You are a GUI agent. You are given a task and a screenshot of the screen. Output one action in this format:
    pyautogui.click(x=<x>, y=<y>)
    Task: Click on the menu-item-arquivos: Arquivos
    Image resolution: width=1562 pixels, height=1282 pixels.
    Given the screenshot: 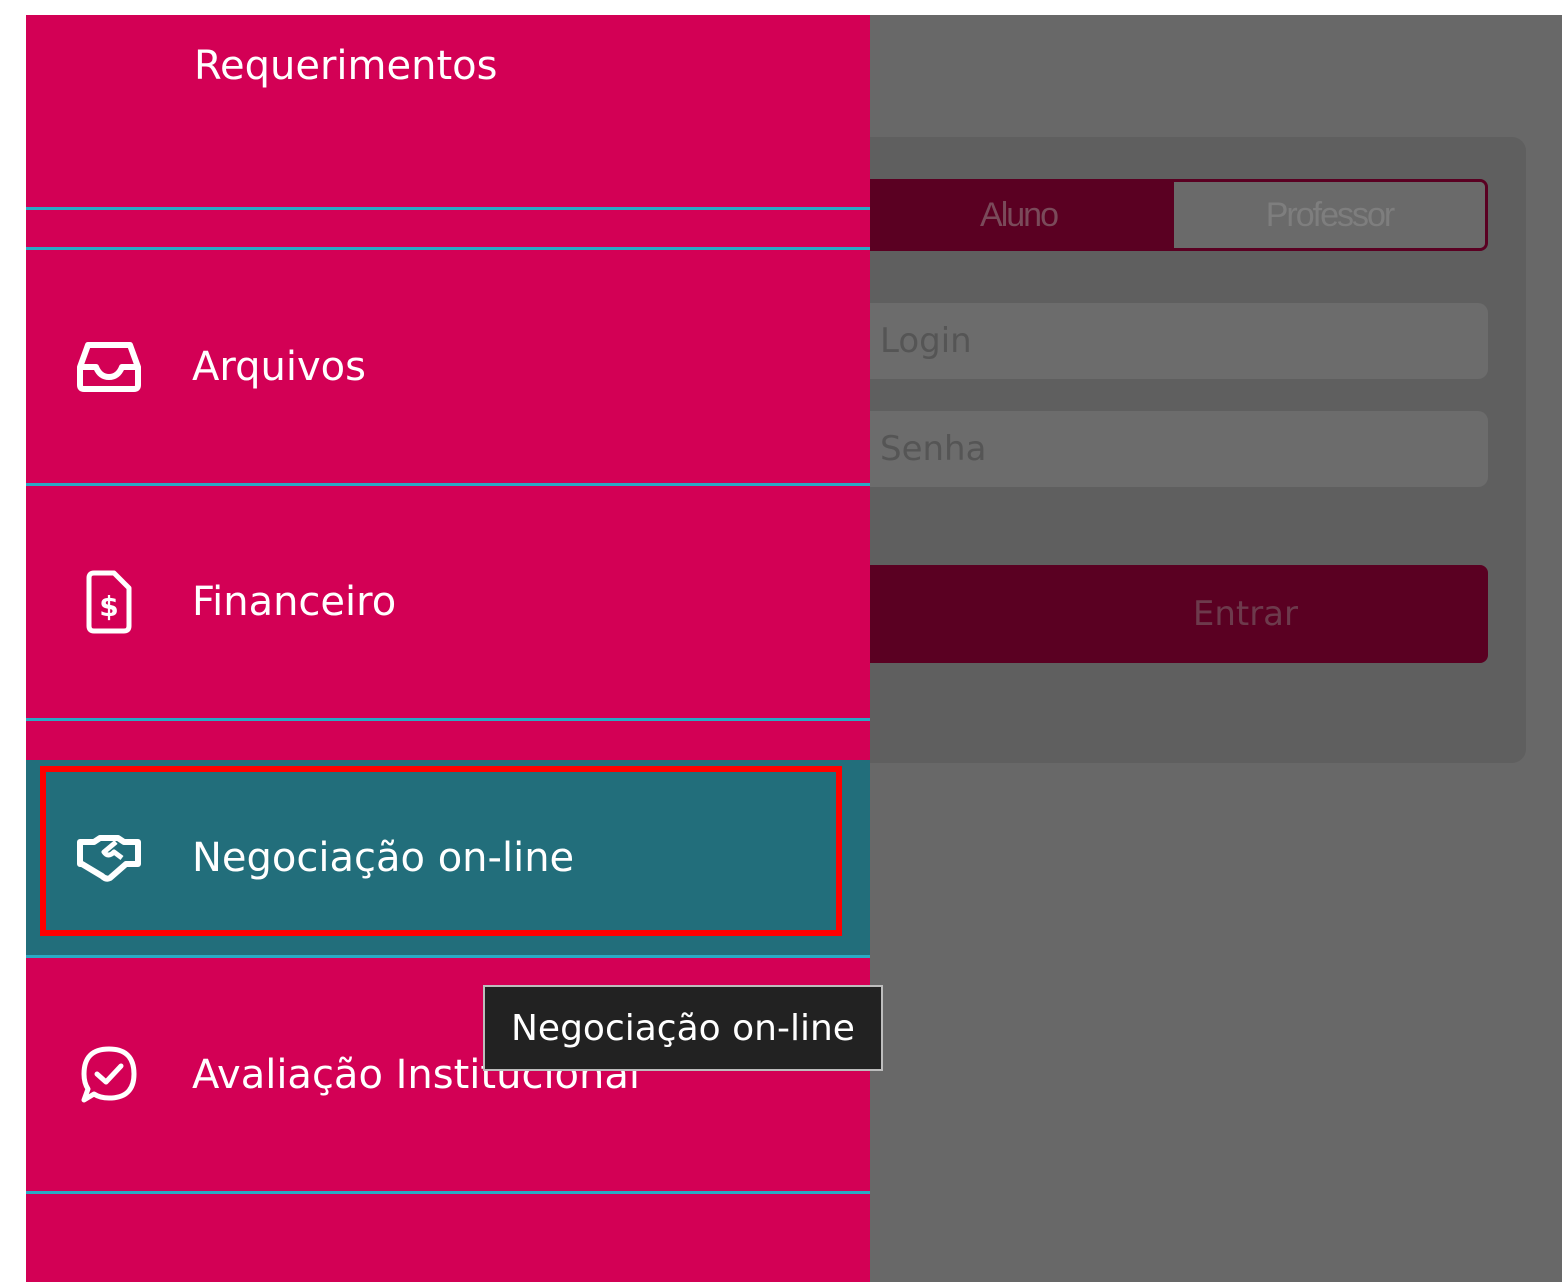 What is the action you would take?
    pyautogui.click(x=448, y=366)
    